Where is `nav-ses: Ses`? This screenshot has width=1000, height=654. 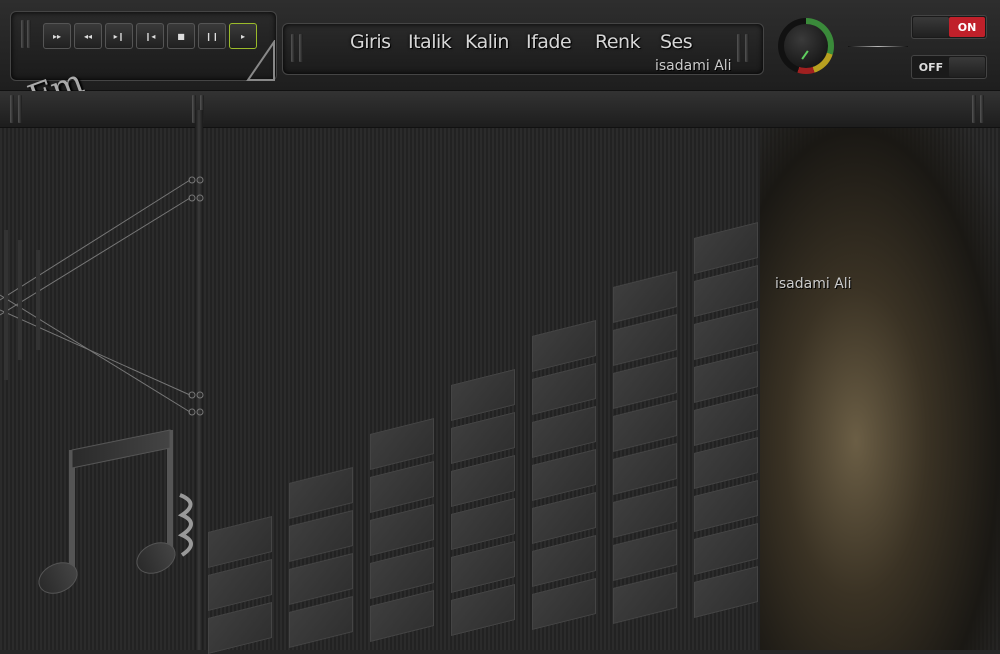
nav-ses: Ses is located at coordinates (676, 42).